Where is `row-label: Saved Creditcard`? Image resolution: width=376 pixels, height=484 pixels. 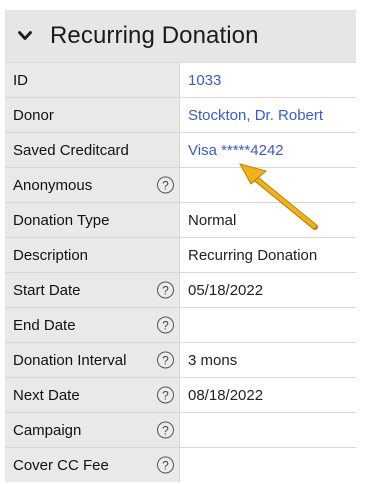 row-label: Saved Creditcard is located at coordinates (92, 150).